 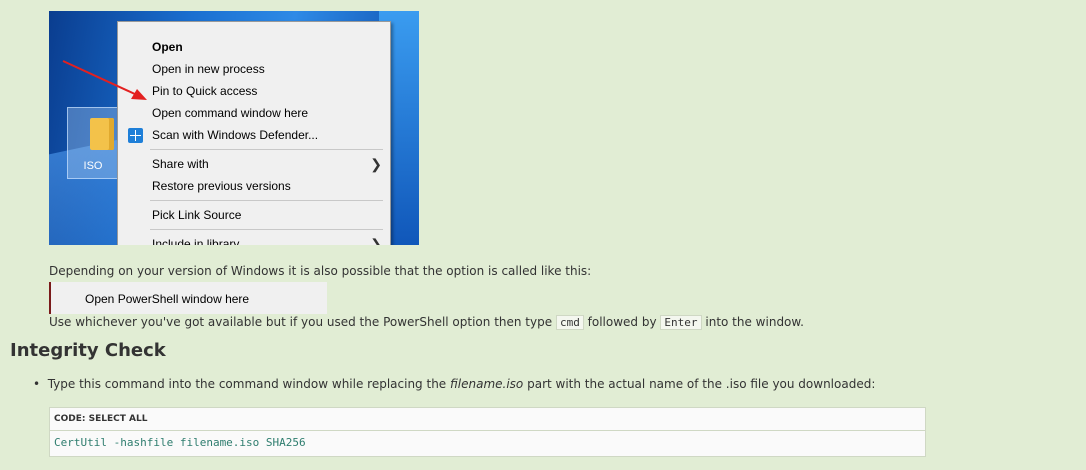 I want to click on cmd-keyword: cmd, so click(x=569, y=322).